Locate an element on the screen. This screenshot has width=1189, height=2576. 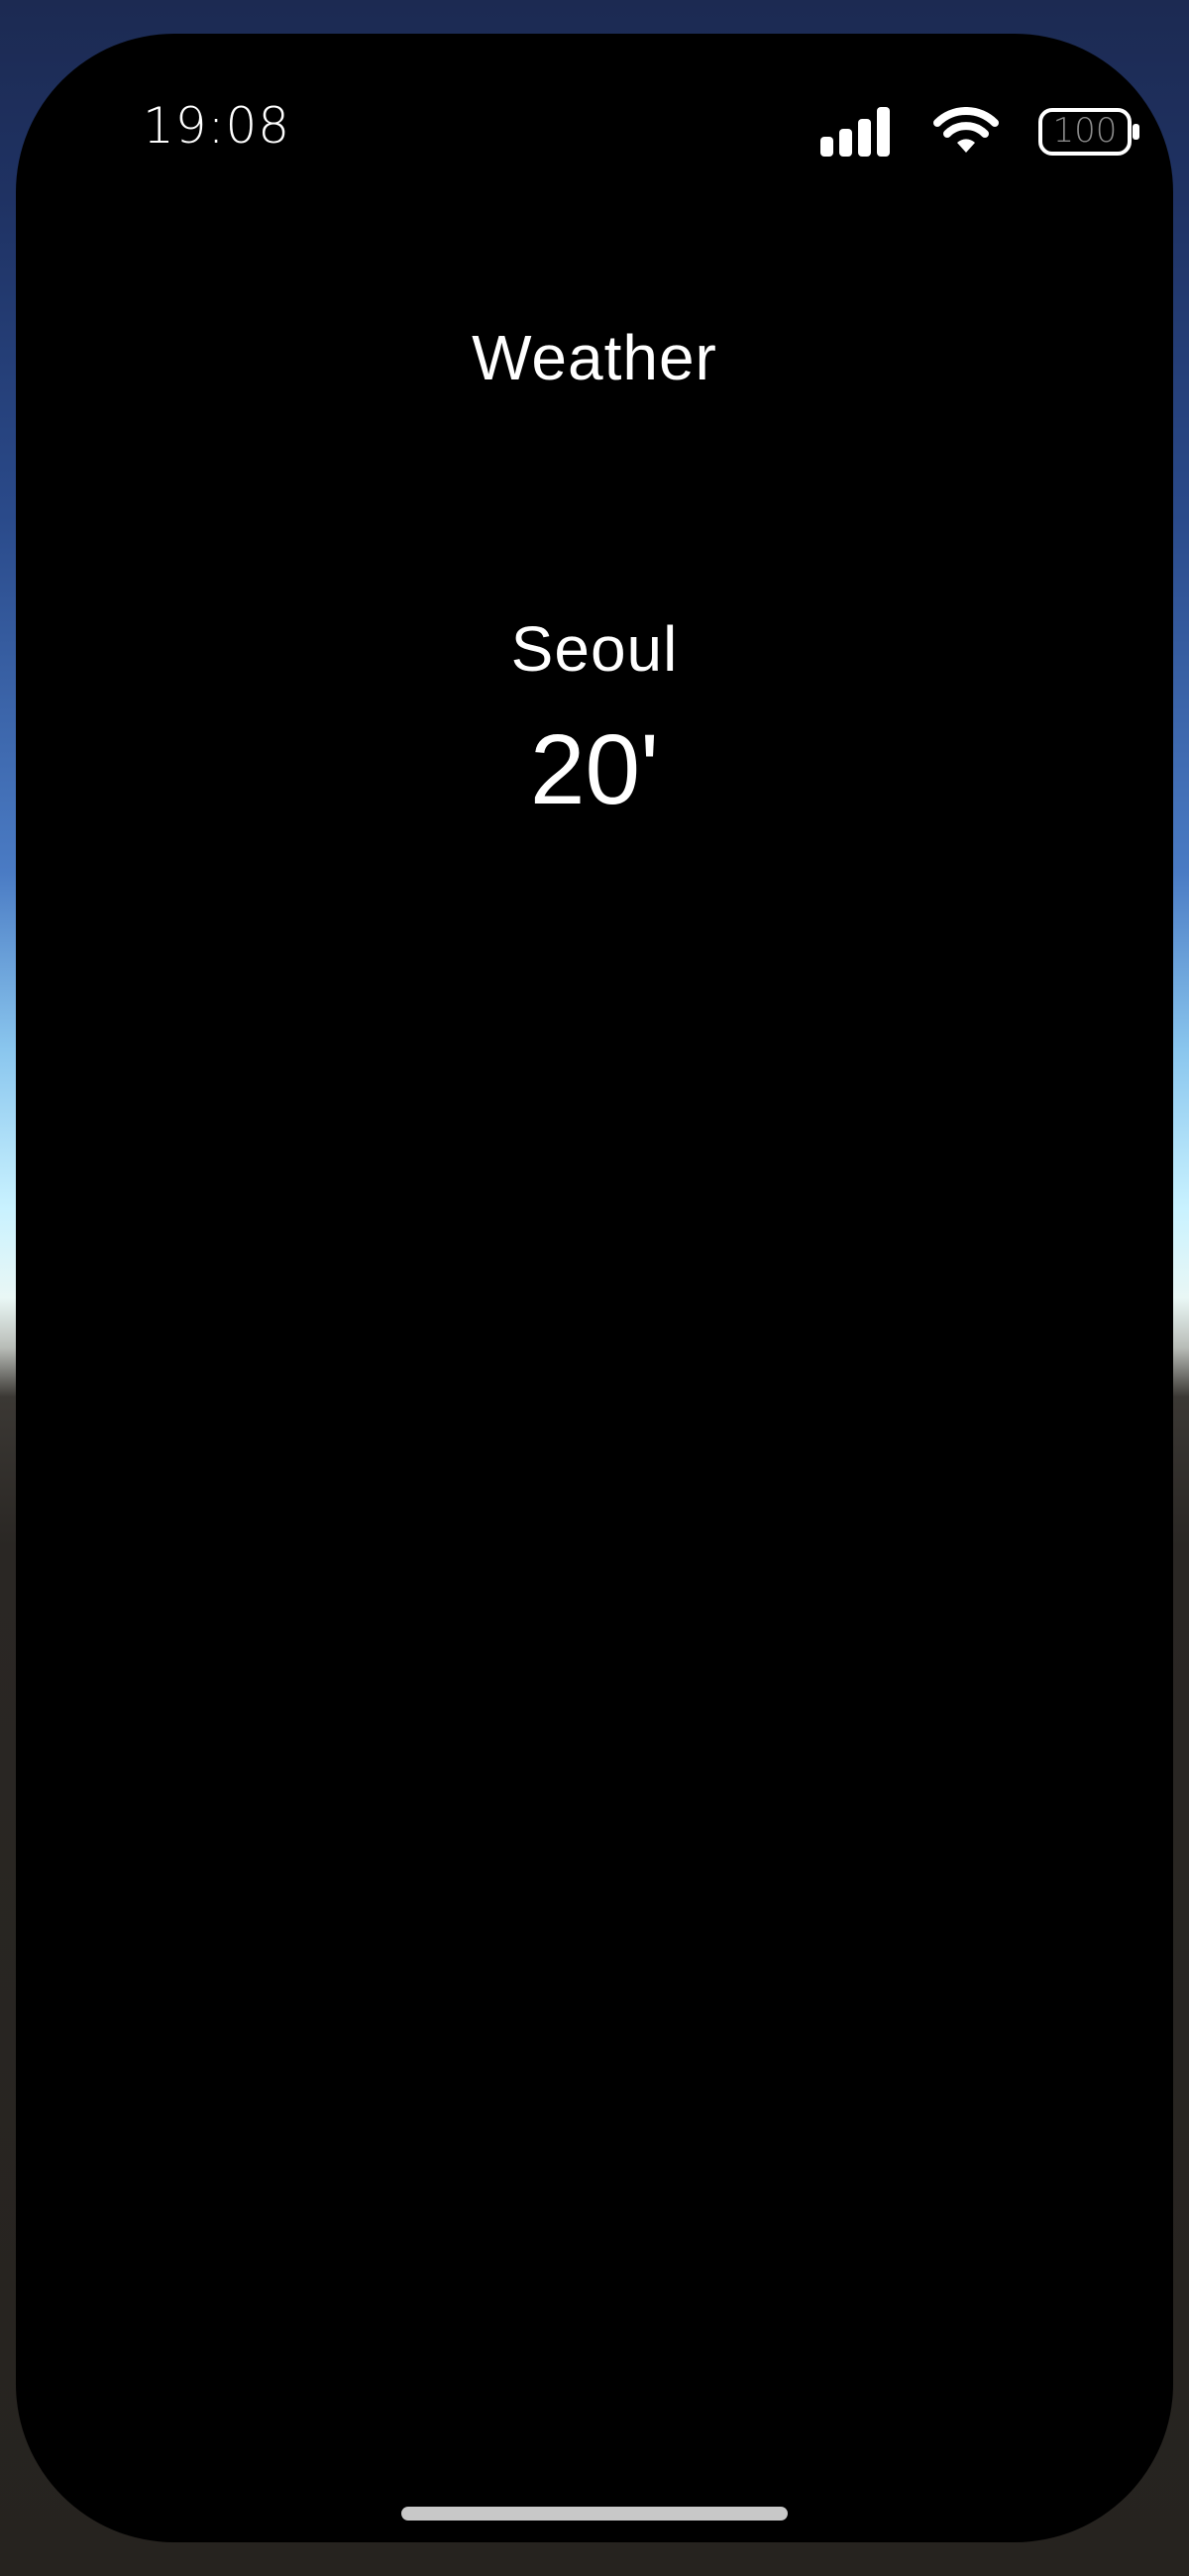
city-name: Seoul is located at coordinates (594, 649).